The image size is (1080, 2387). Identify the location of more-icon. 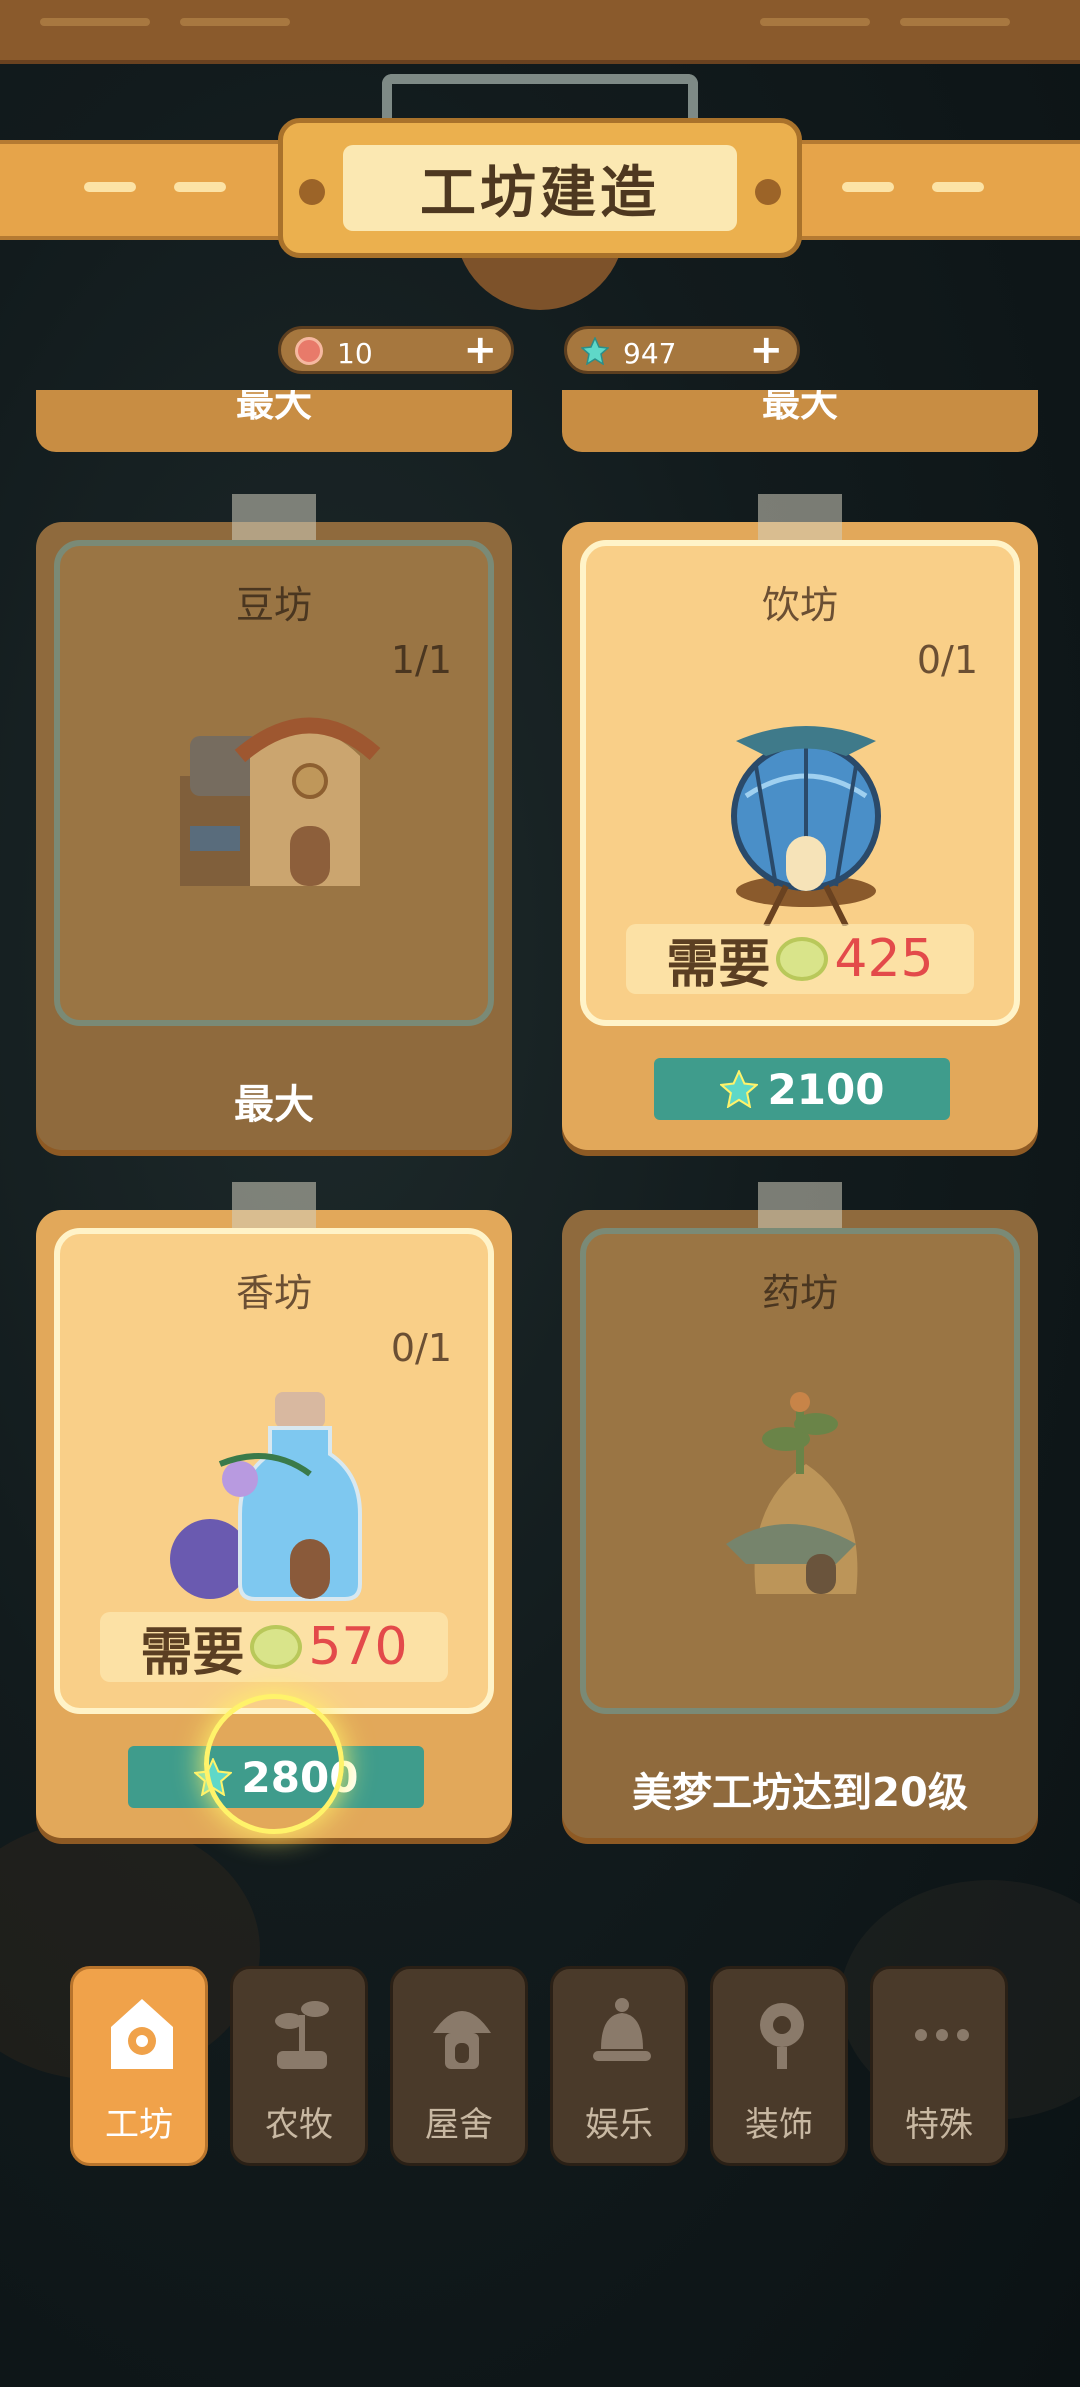
(942, 2035).